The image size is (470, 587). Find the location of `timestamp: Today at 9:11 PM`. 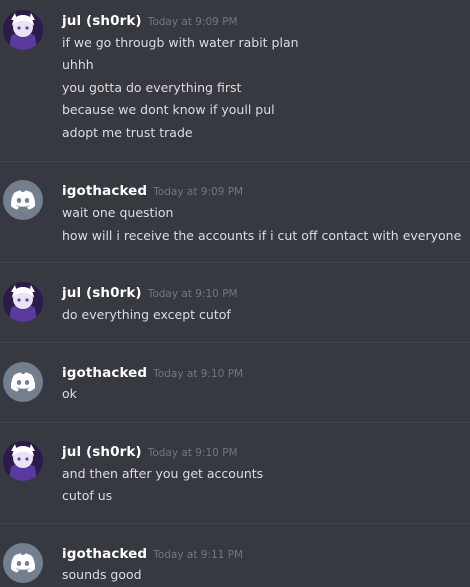

timestamp: Today at 9:11 PM is located at coordinates (198, 555).